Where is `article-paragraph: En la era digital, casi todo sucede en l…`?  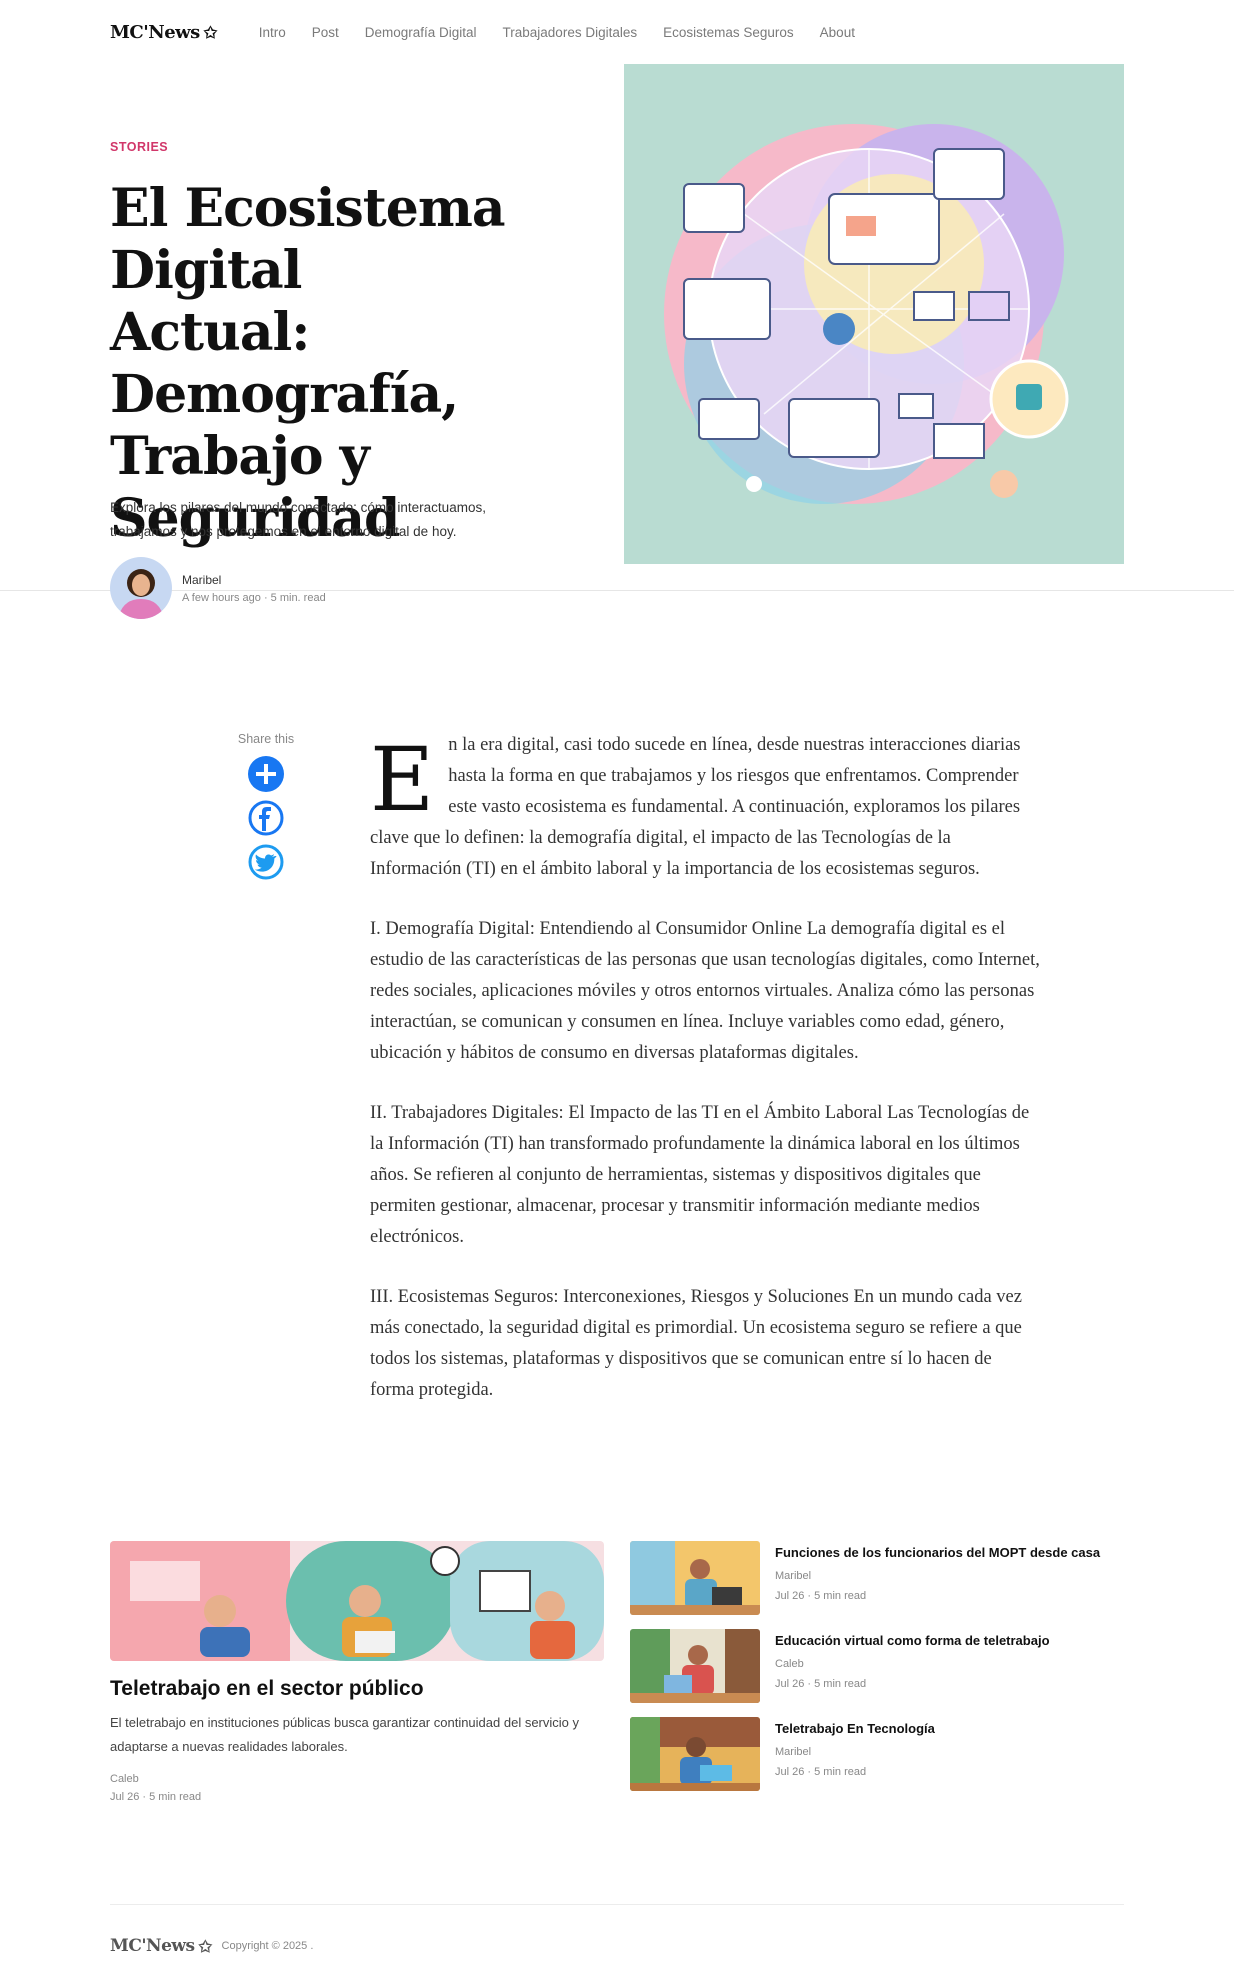
article-paragraph: En la era digital, casi todo sucede en l… is located at coordinates (705, 807).